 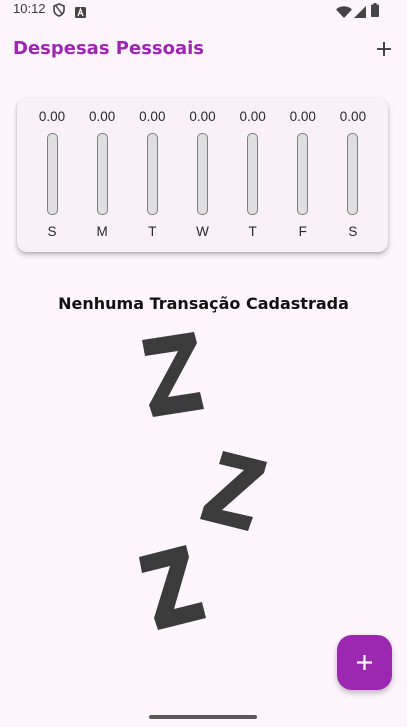 I want to click on chart-bar-day-label: W, so click(x=202, y=231).